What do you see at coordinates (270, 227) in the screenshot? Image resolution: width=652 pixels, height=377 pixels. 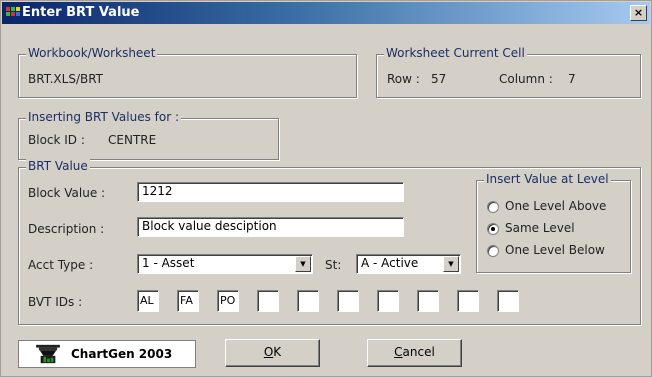 I see `description-input: Block value desciption` at bounding box center [270, 227].